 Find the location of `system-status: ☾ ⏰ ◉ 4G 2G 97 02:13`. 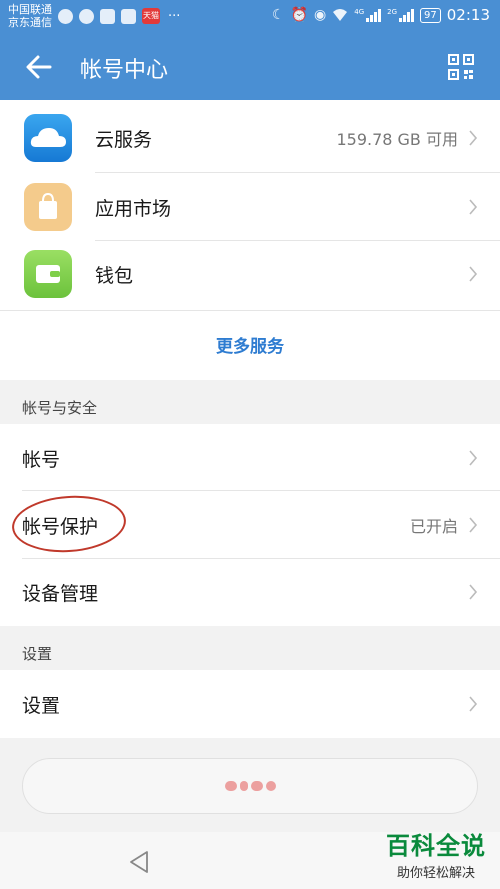

system-status: ☾ ⏰ ◉ 4G 2G 97 02:13 is located at coordinates (381, 15).